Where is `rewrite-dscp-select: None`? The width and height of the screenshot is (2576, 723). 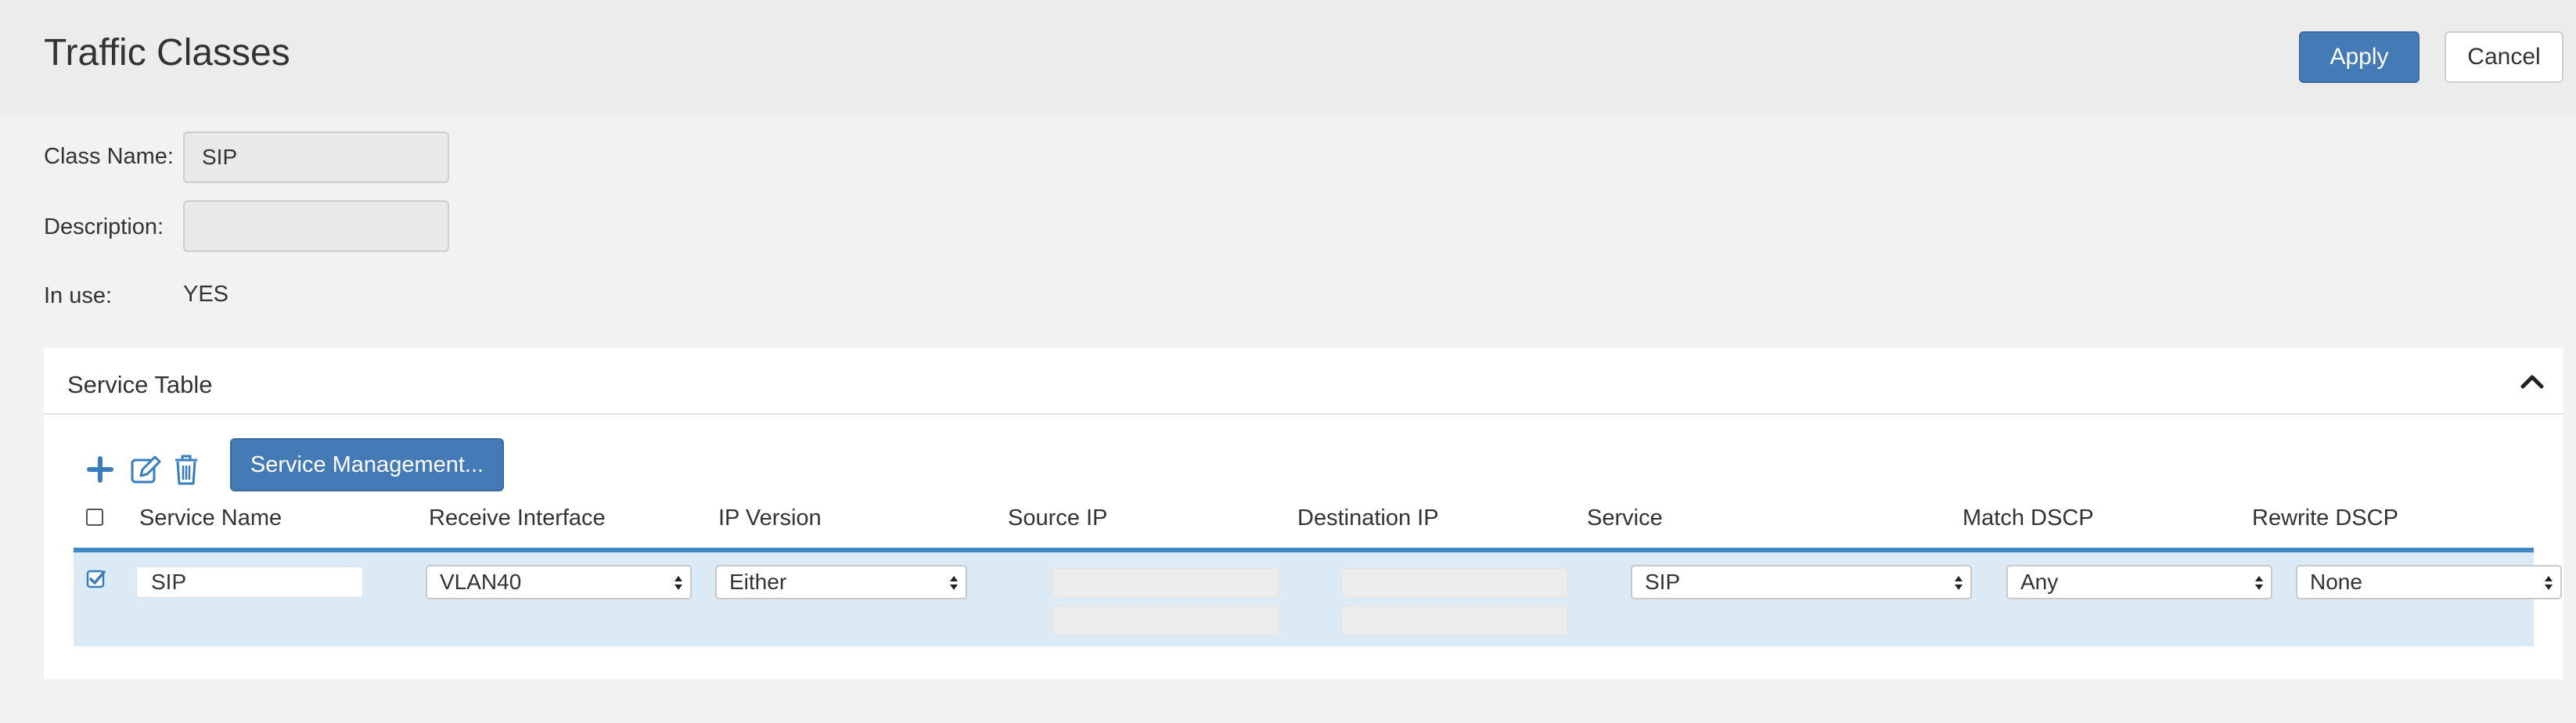 rewrite-dscp-select: None is located at coordinates (2429, 582).